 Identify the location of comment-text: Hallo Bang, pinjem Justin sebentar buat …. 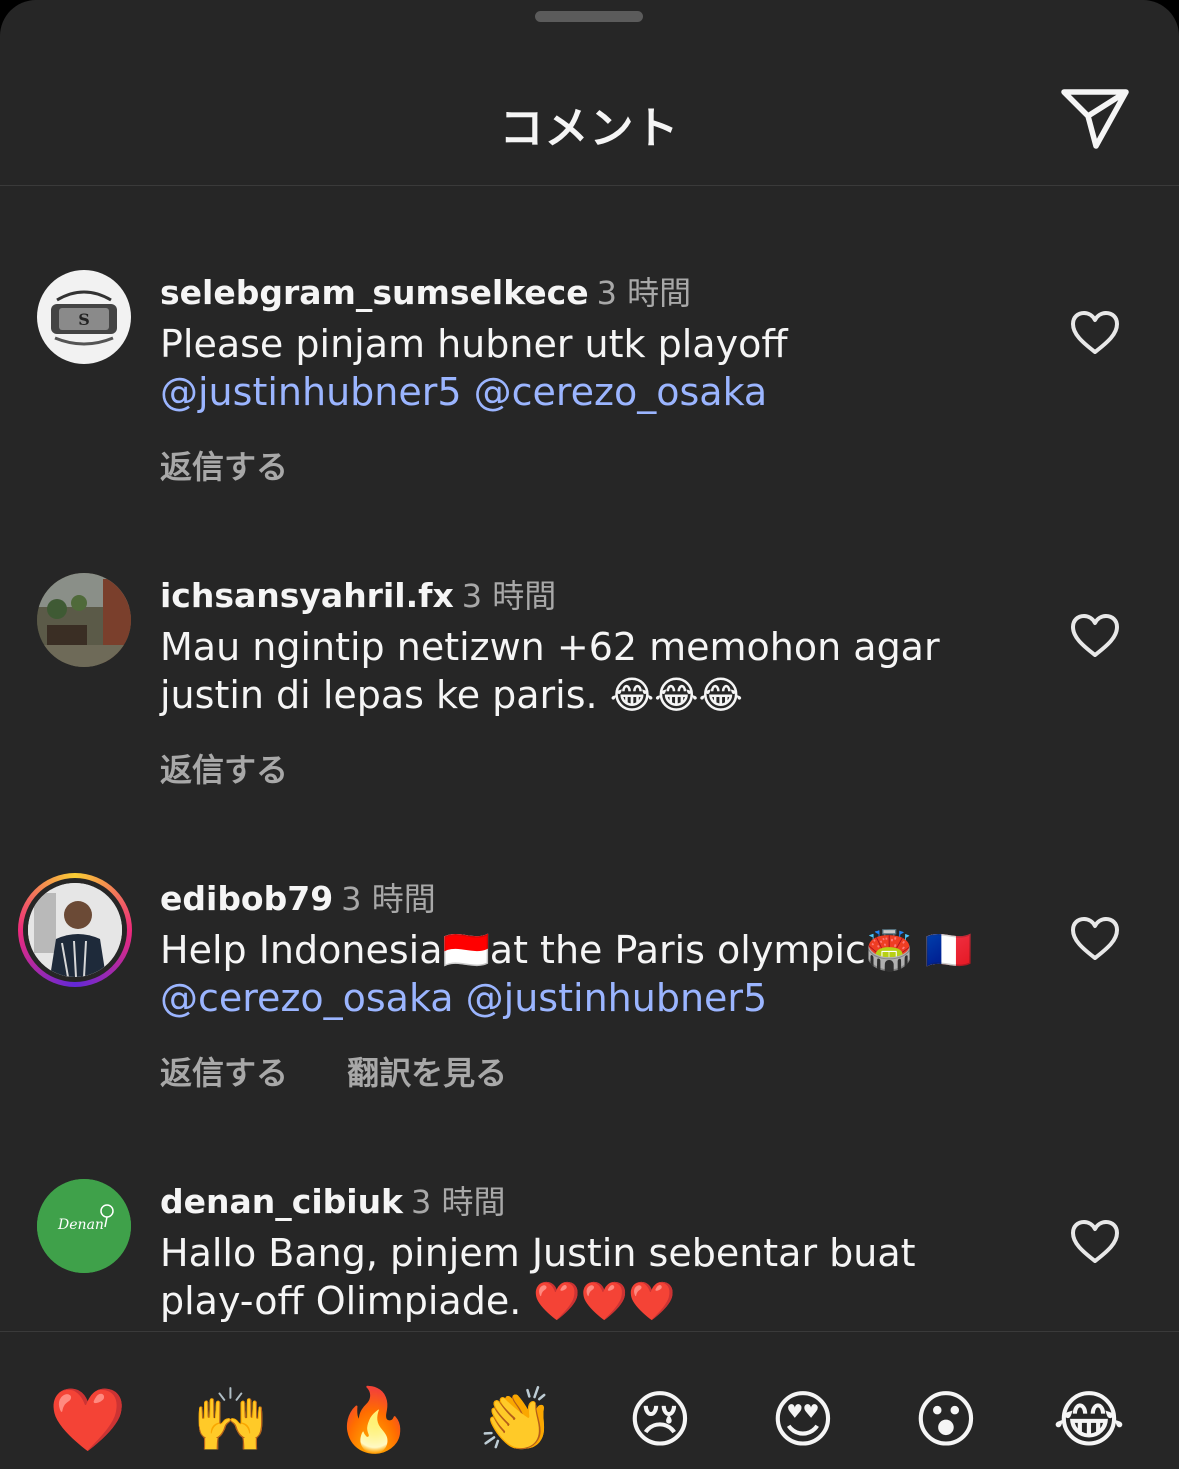
(600, 1277).